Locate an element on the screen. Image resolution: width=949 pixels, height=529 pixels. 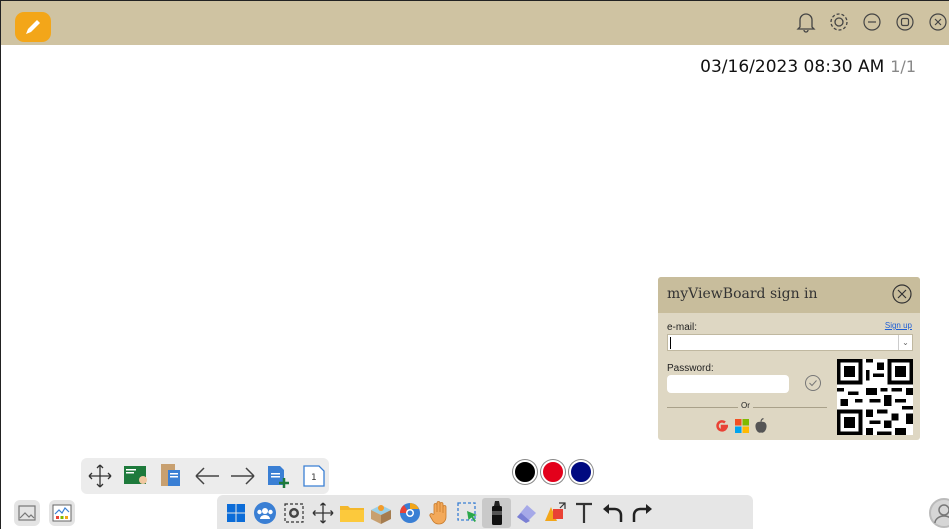
page-tools-bar: 1 is located at coordinates (205, 476).